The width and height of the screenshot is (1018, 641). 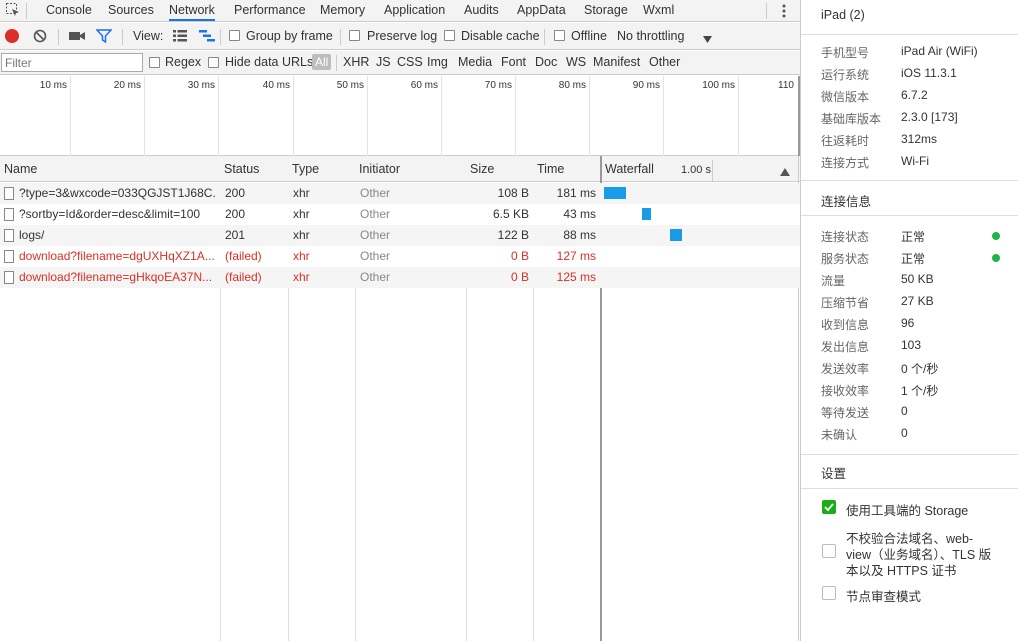 What do you see at coordinates (513, 235) in the screenshot?
I see `row-size: 122 B` at bounding box center [513, 235].